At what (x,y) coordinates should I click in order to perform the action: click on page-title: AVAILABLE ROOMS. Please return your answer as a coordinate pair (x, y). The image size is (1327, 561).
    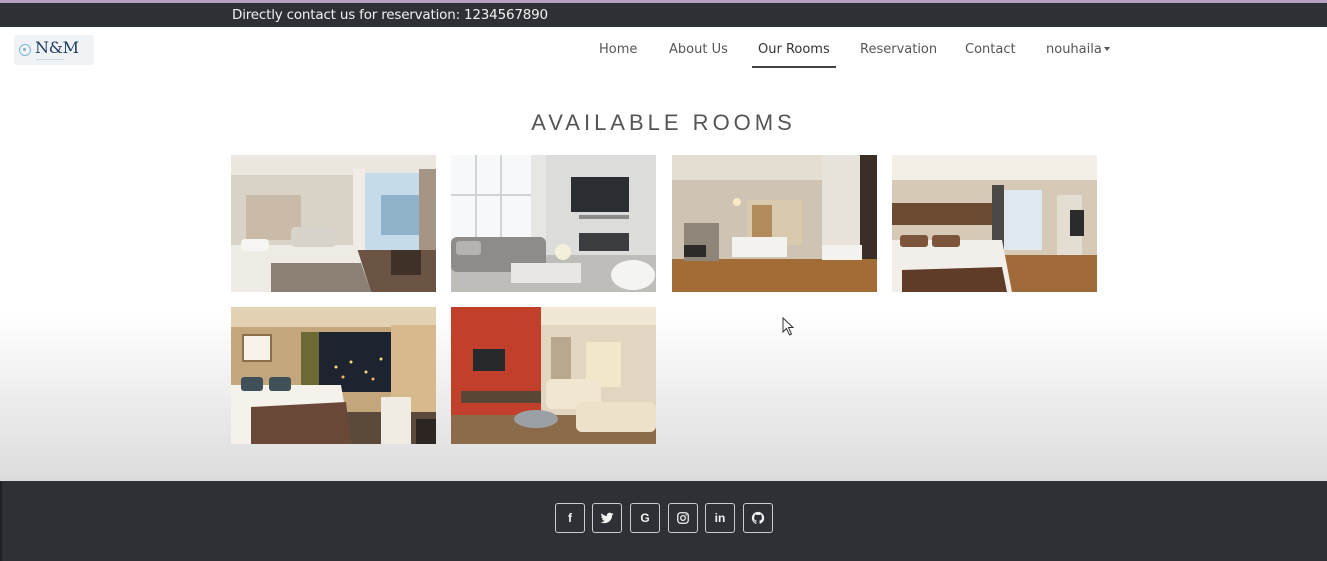
    Looking at the image, I should click on (663, 122).